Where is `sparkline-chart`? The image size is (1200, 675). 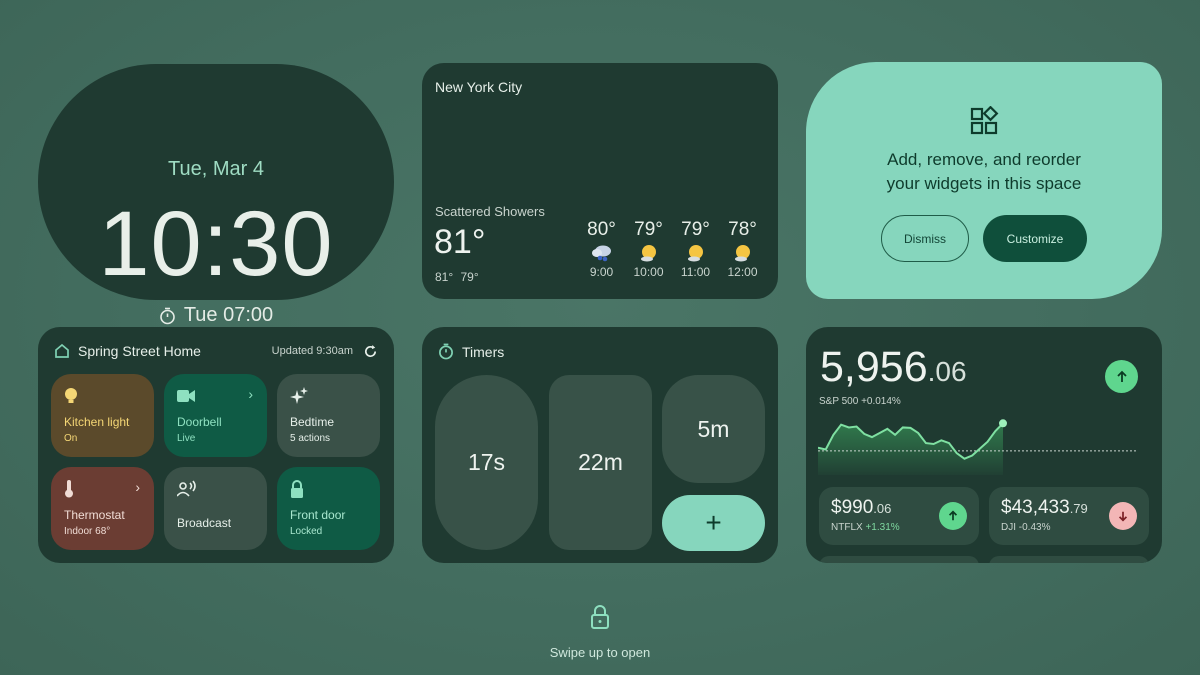
sparkline-chart is located at coordinates (978, 447).